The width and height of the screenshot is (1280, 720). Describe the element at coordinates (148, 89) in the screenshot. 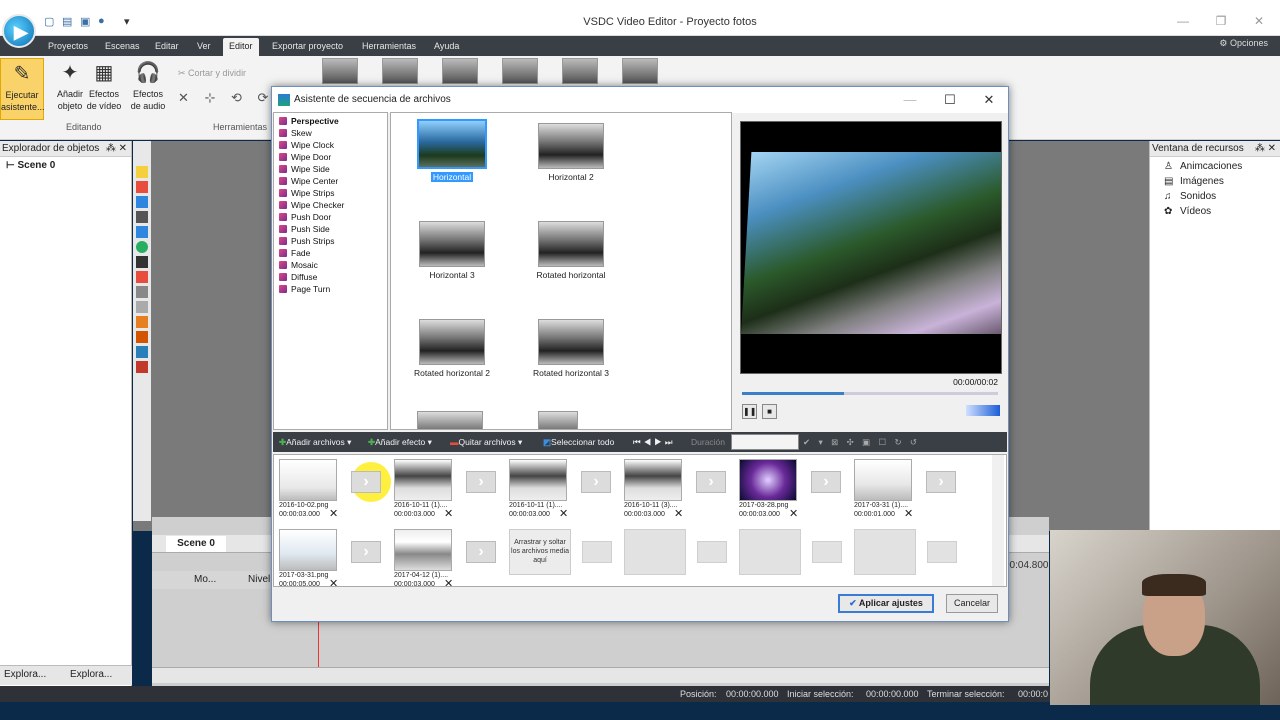

I see `audio-effects-button: 🎧 Efectos de audio` at that location.